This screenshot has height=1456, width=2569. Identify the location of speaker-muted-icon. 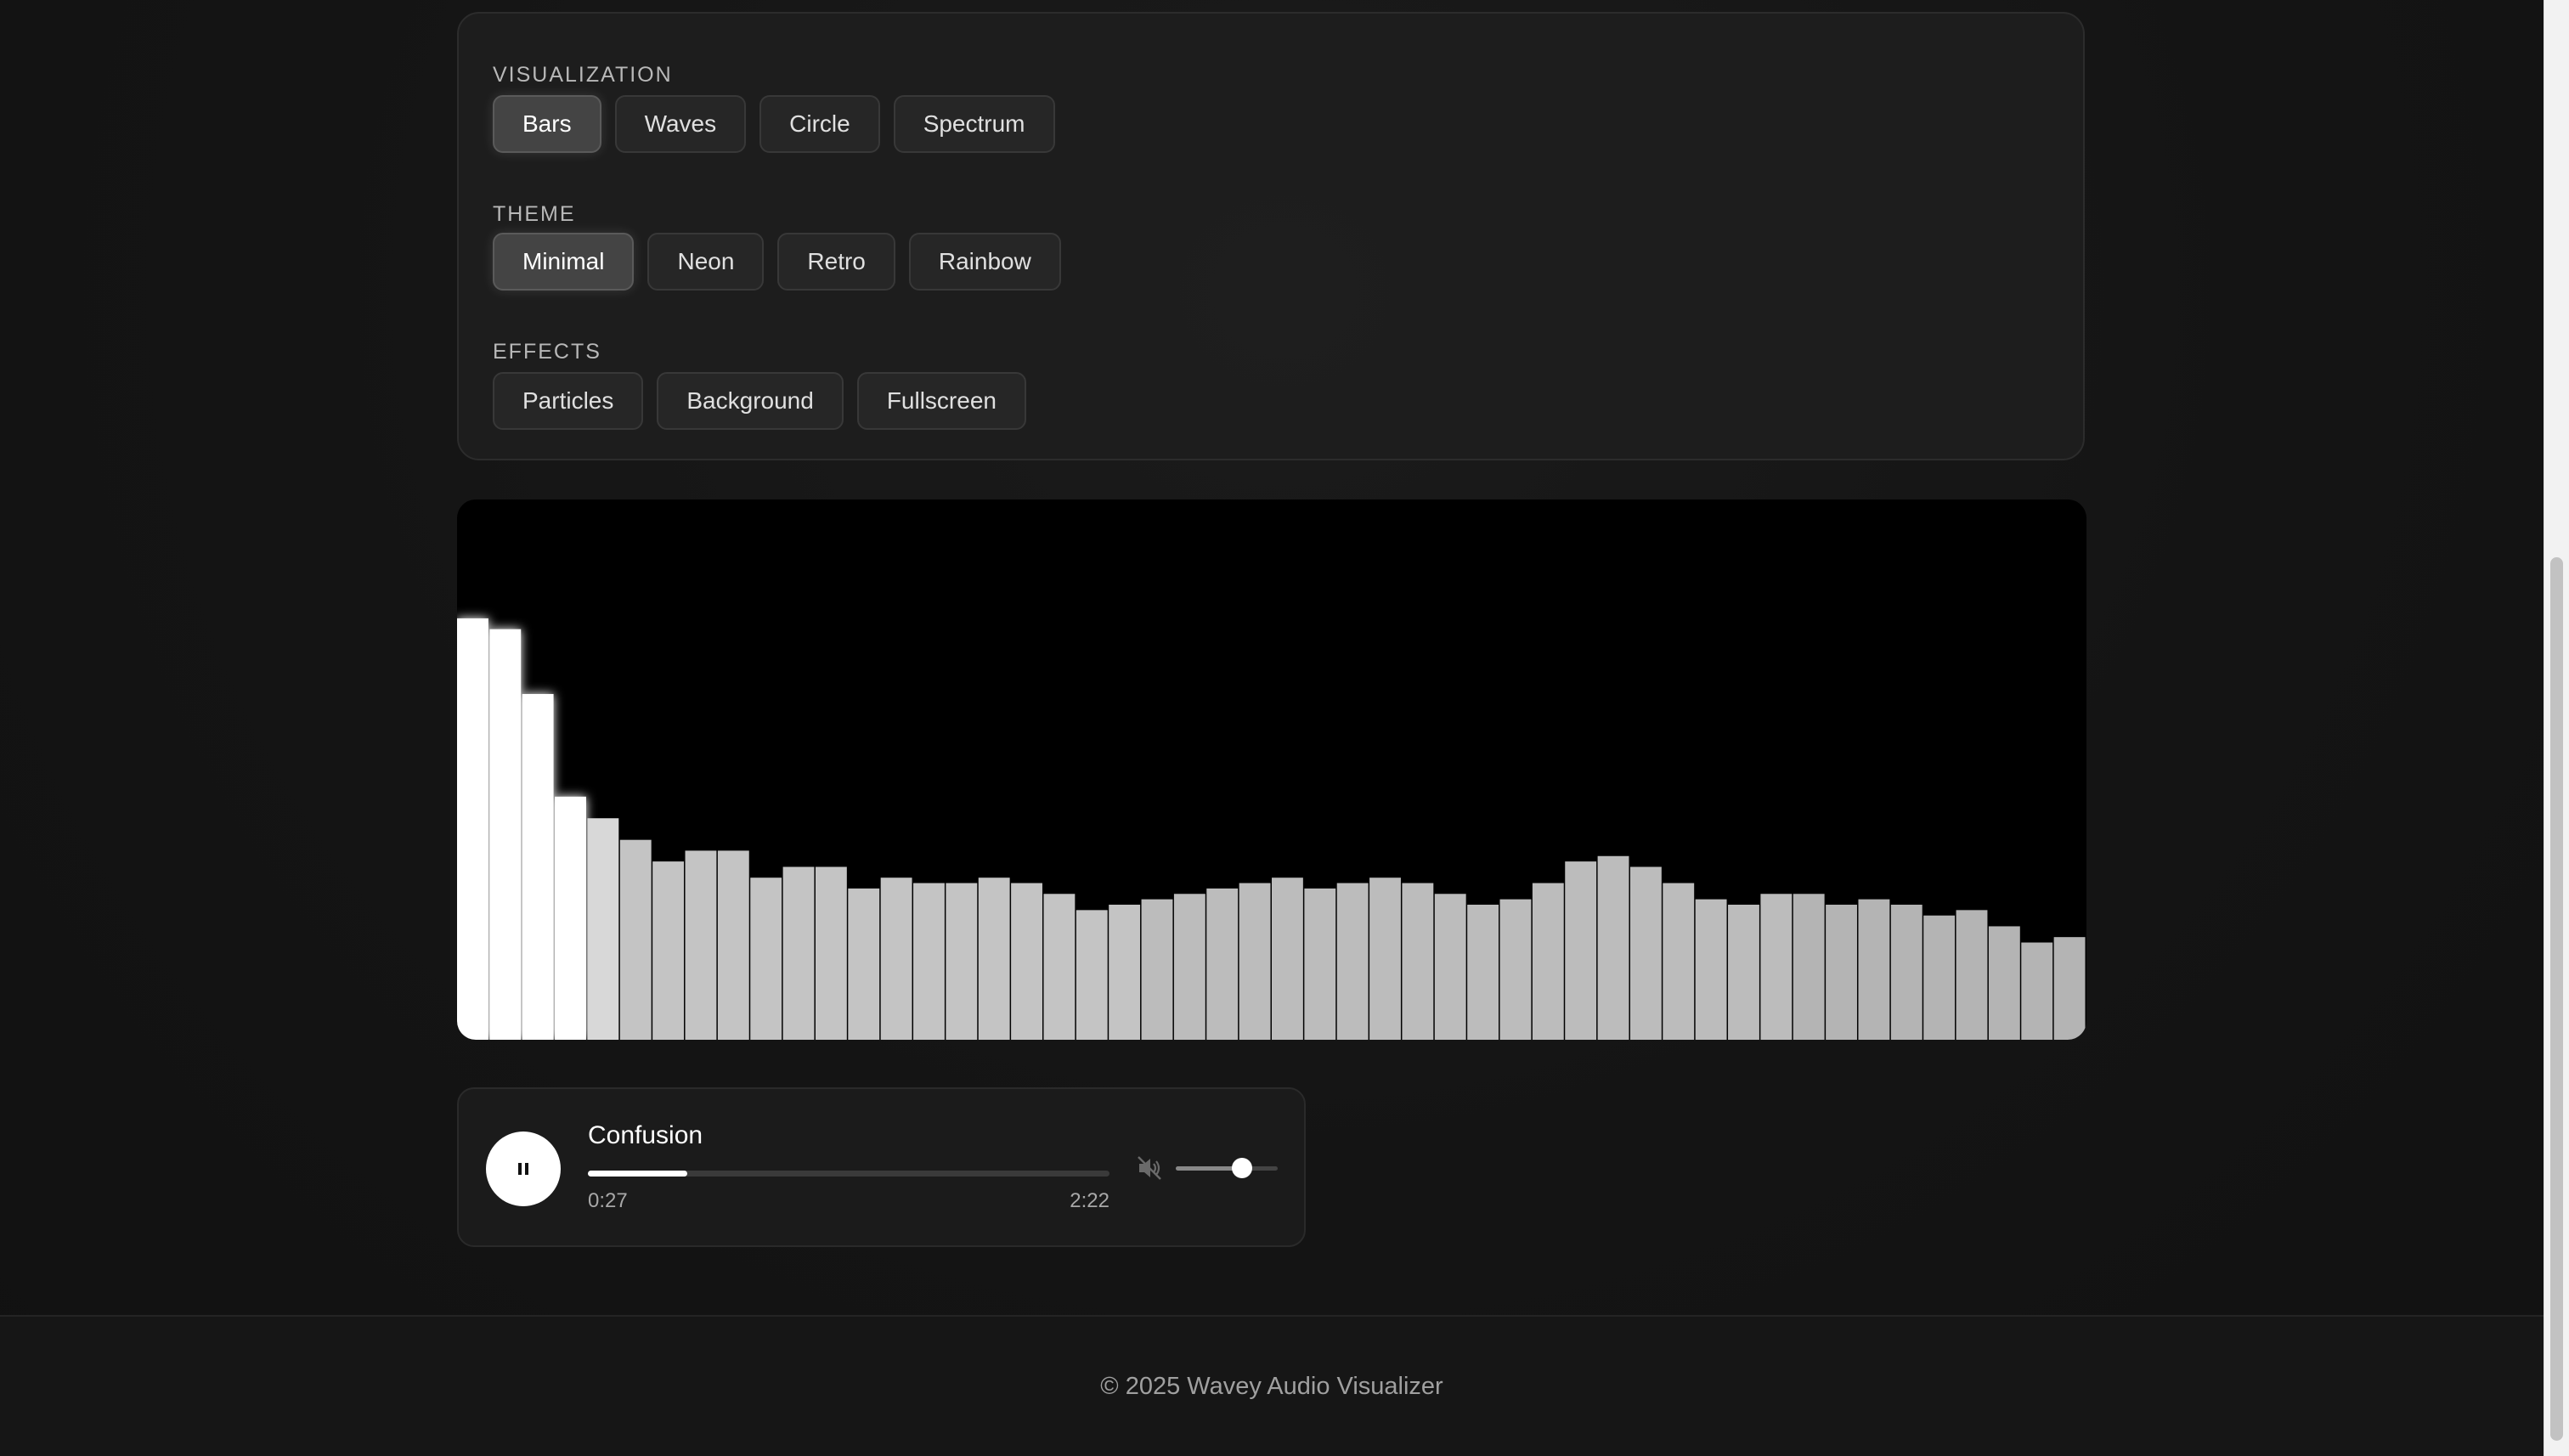
(1150, 1168).